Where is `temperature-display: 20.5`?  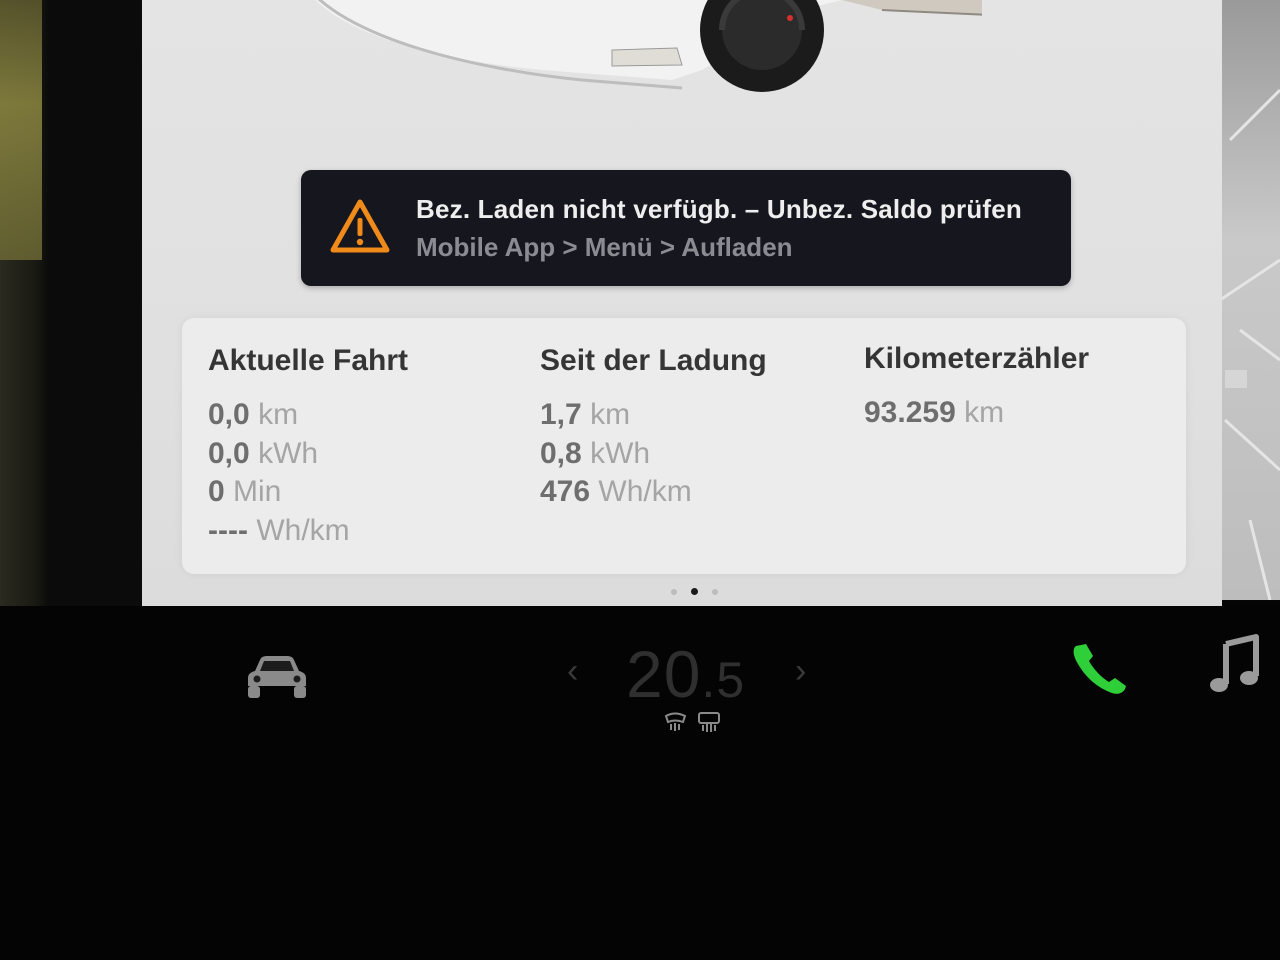
temperature-display: 20.5 is located at coordinates (685, 674).